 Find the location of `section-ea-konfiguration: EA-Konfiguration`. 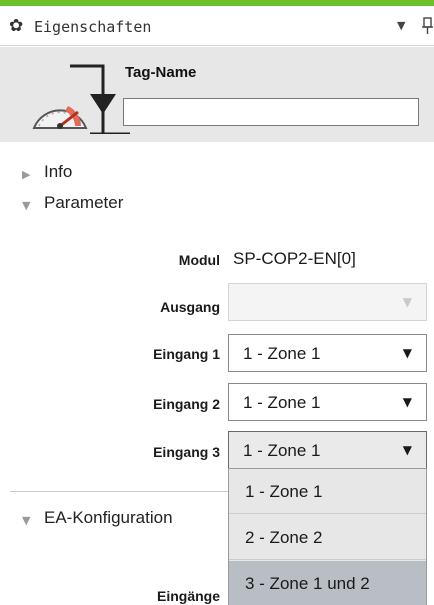

section-ea-konfiguration: EA-Konfiguration is located at coordinates (108, 518).